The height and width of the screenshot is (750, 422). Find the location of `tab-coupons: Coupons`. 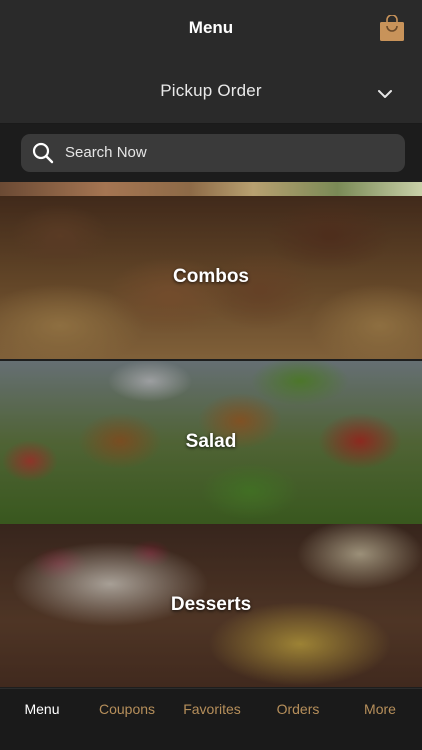

tab-coupons: Coupons is located at coordinates (127, 709).